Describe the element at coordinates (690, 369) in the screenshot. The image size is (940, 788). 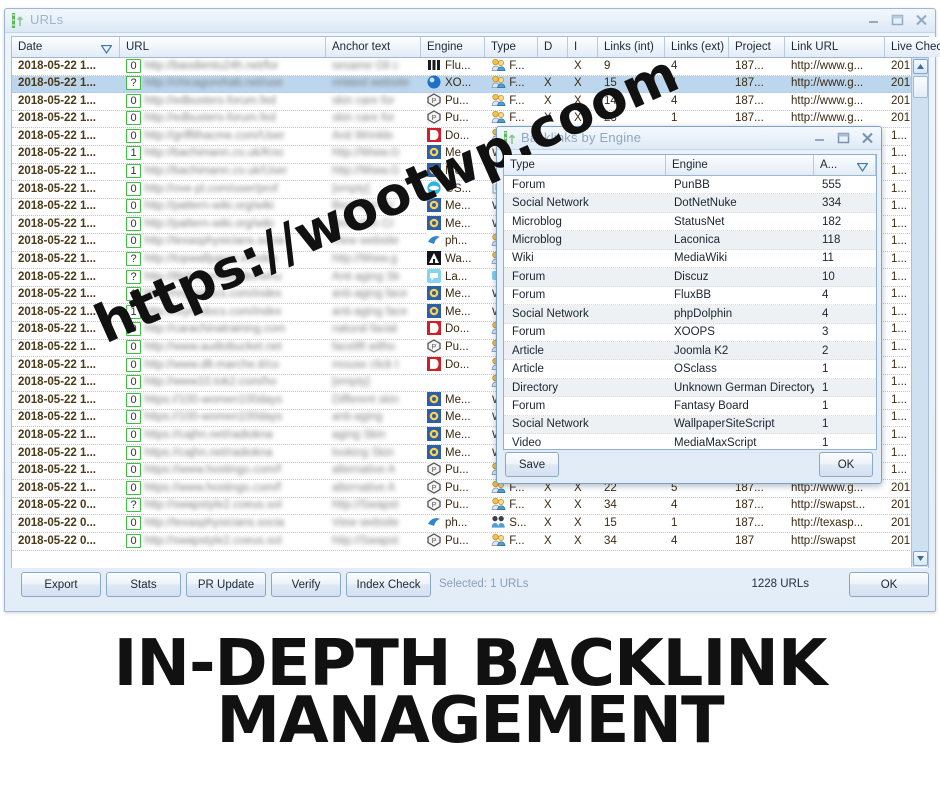
I see `engine-row: Article OSclass 1` at that location.